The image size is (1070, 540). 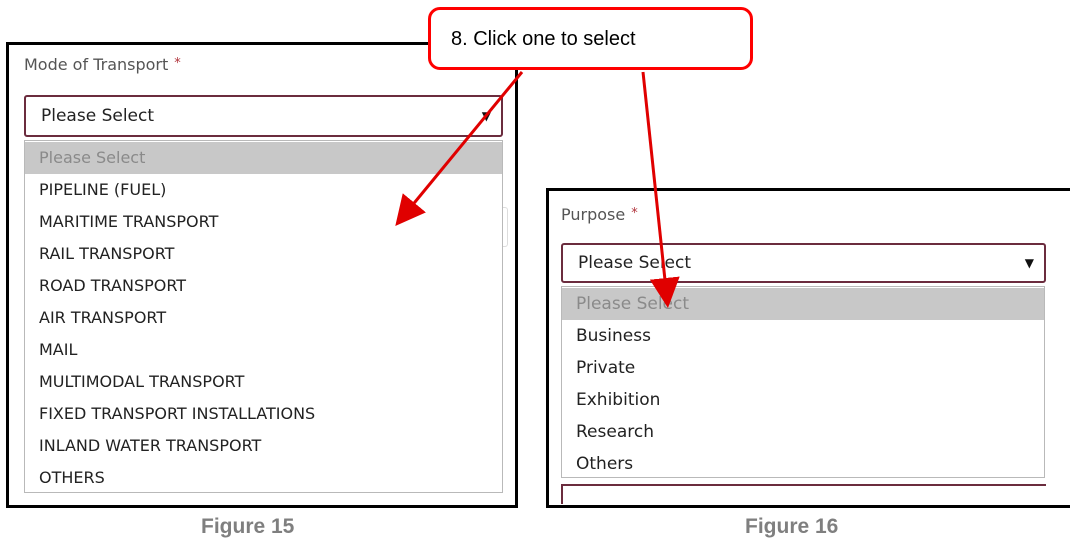 What do you see at coordinates (803, 368) in the screenshot?
I see `option-private: Private` at bounding box center [803, 368].